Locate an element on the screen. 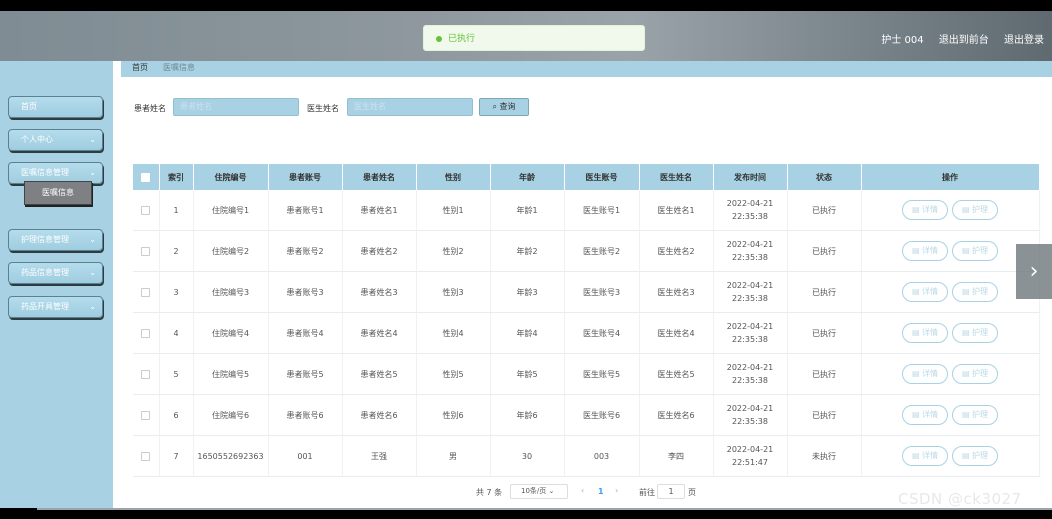 The image size is (1052, 519). goto-page-input: 1 is located at coordinates (671, 491).